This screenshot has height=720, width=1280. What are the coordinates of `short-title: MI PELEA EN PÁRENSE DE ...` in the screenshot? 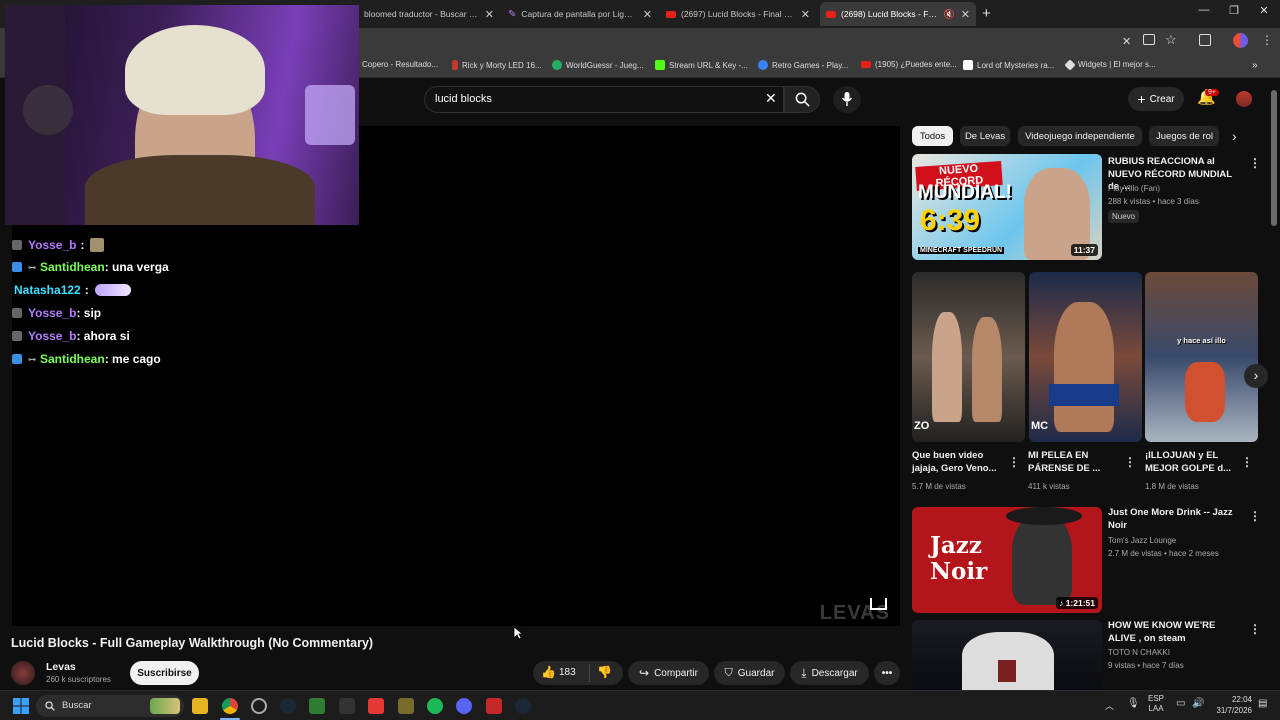 It's located at (1076, 462).